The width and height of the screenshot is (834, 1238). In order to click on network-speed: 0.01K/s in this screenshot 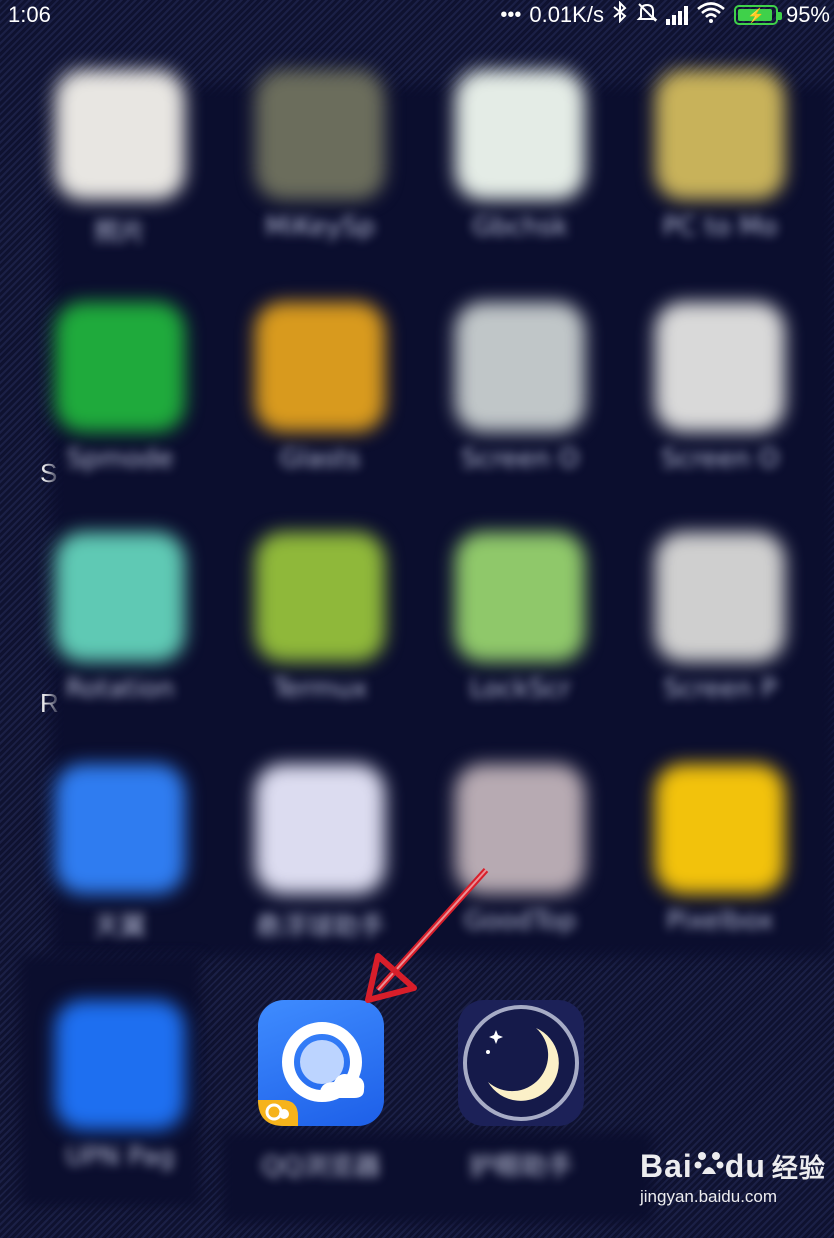, I will do `click(566, 14)`.